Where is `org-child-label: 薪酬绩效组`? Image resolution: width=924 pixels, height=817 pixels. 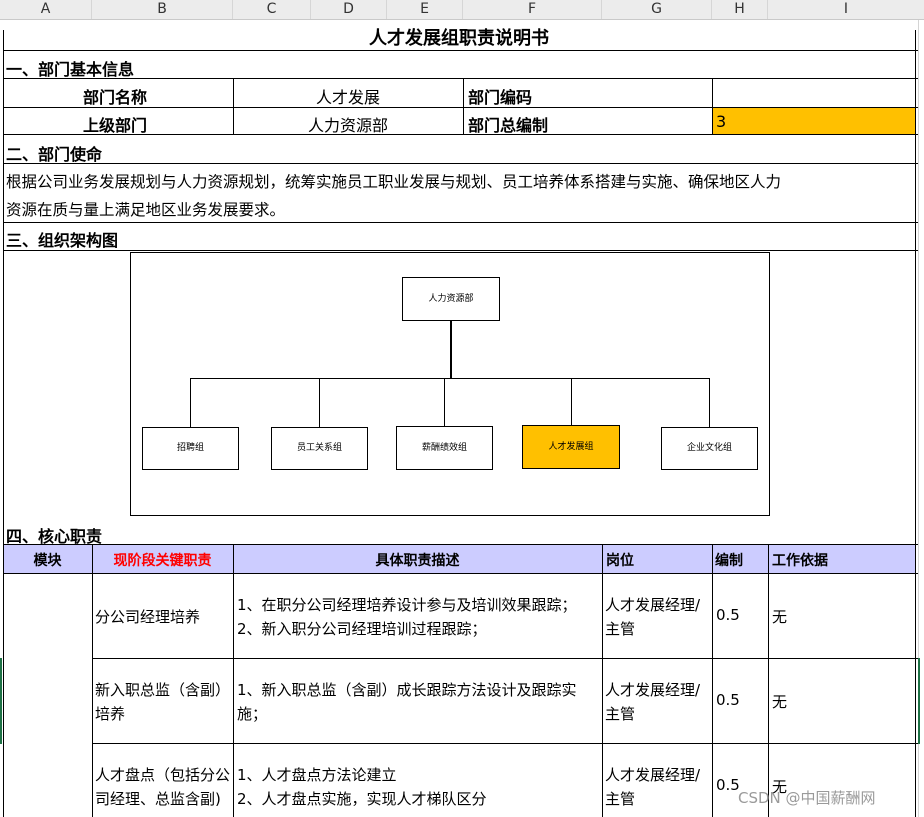
org-child-label: 薪酬绩效组 is located at coordinates (444, 448).